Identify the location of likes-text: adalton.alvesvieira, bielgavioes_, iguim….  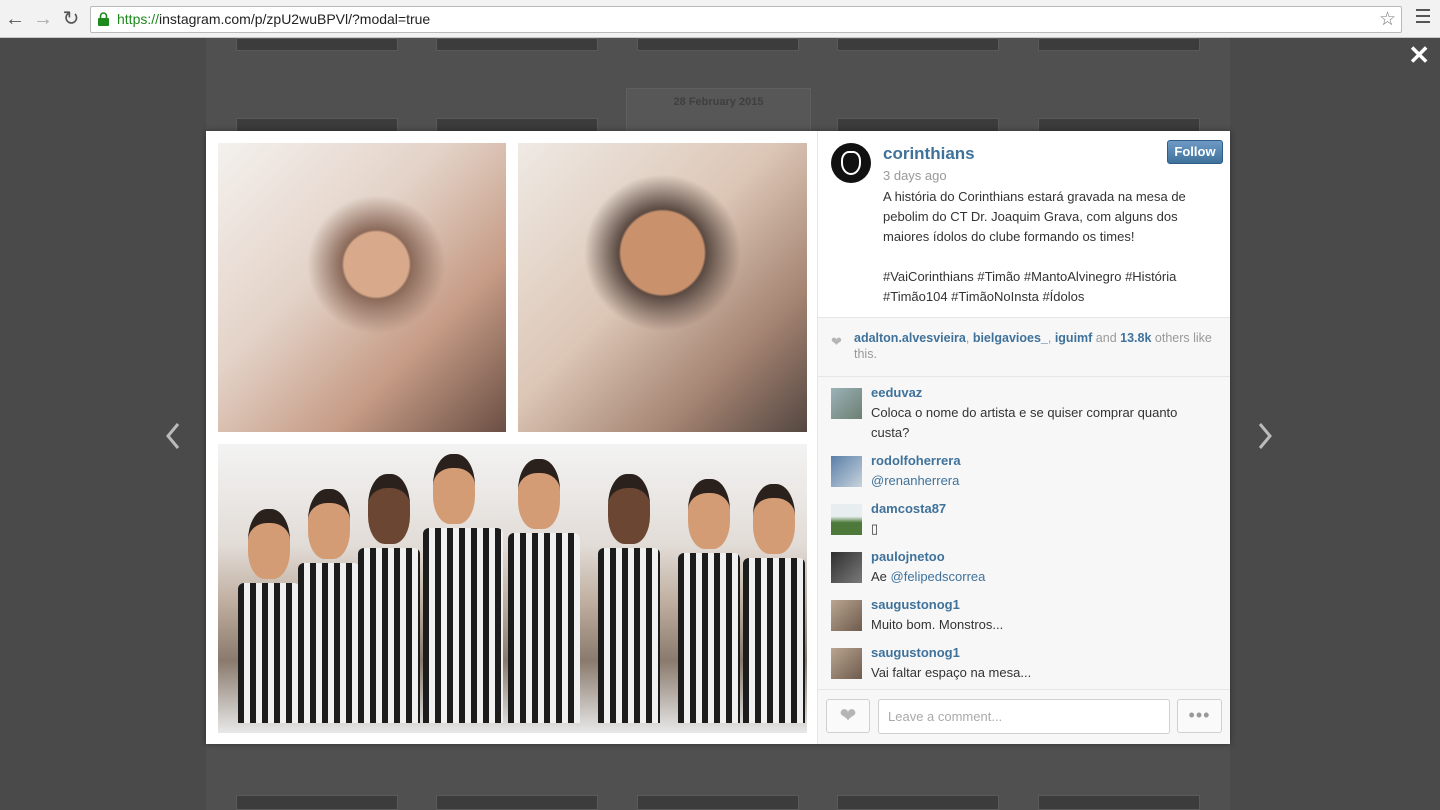
(1033, 346).